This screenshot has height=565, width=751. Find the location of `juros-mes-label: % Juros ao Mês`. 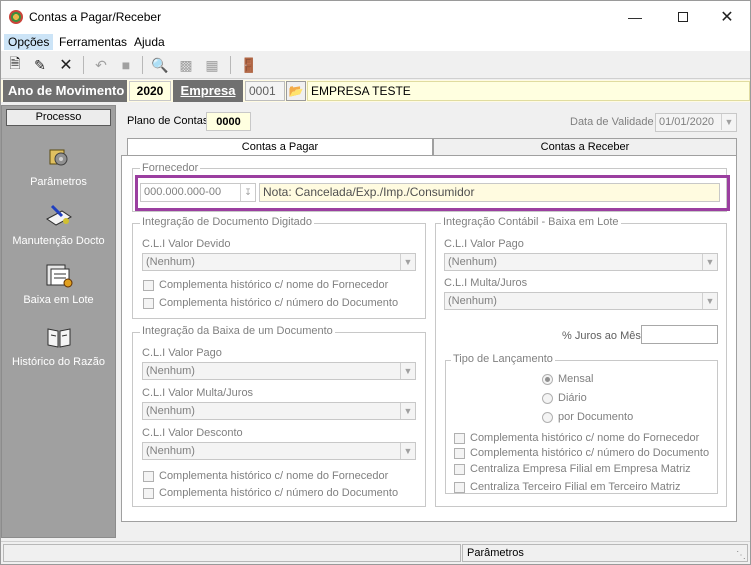

juros-mes-label: % Juros ao Mês is located at coordinates (601, 336).